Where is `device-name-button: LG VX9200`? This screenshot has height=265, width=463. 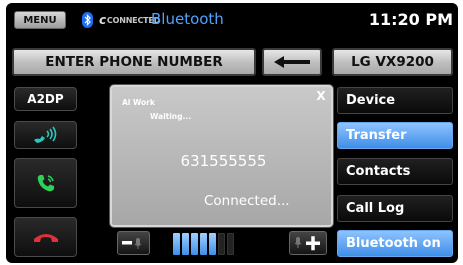
device-name-button: LG VX9200 is located at coordinates (392, 62).